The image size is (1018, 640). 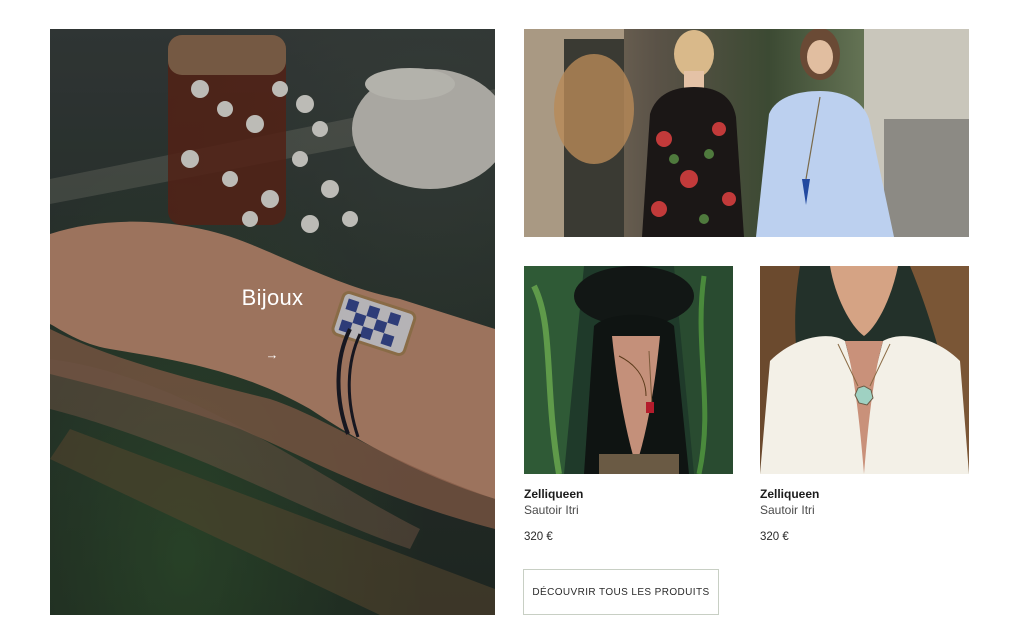 I want to click on banner-photo, so click(x=746, y=133).